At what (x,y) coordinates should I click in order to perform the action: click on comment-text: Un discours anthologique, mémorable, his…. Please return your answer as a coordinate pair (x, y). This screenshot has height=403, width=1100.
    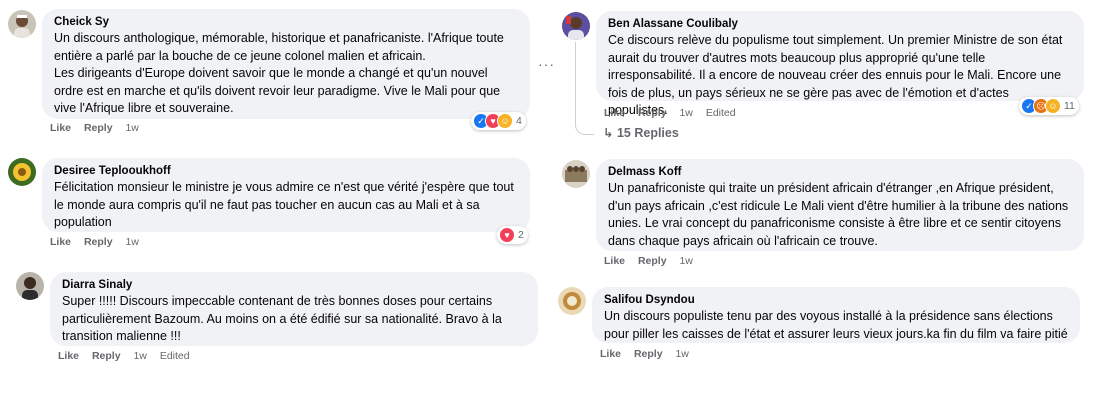
    Looking at the image, I should click on (279, 73).